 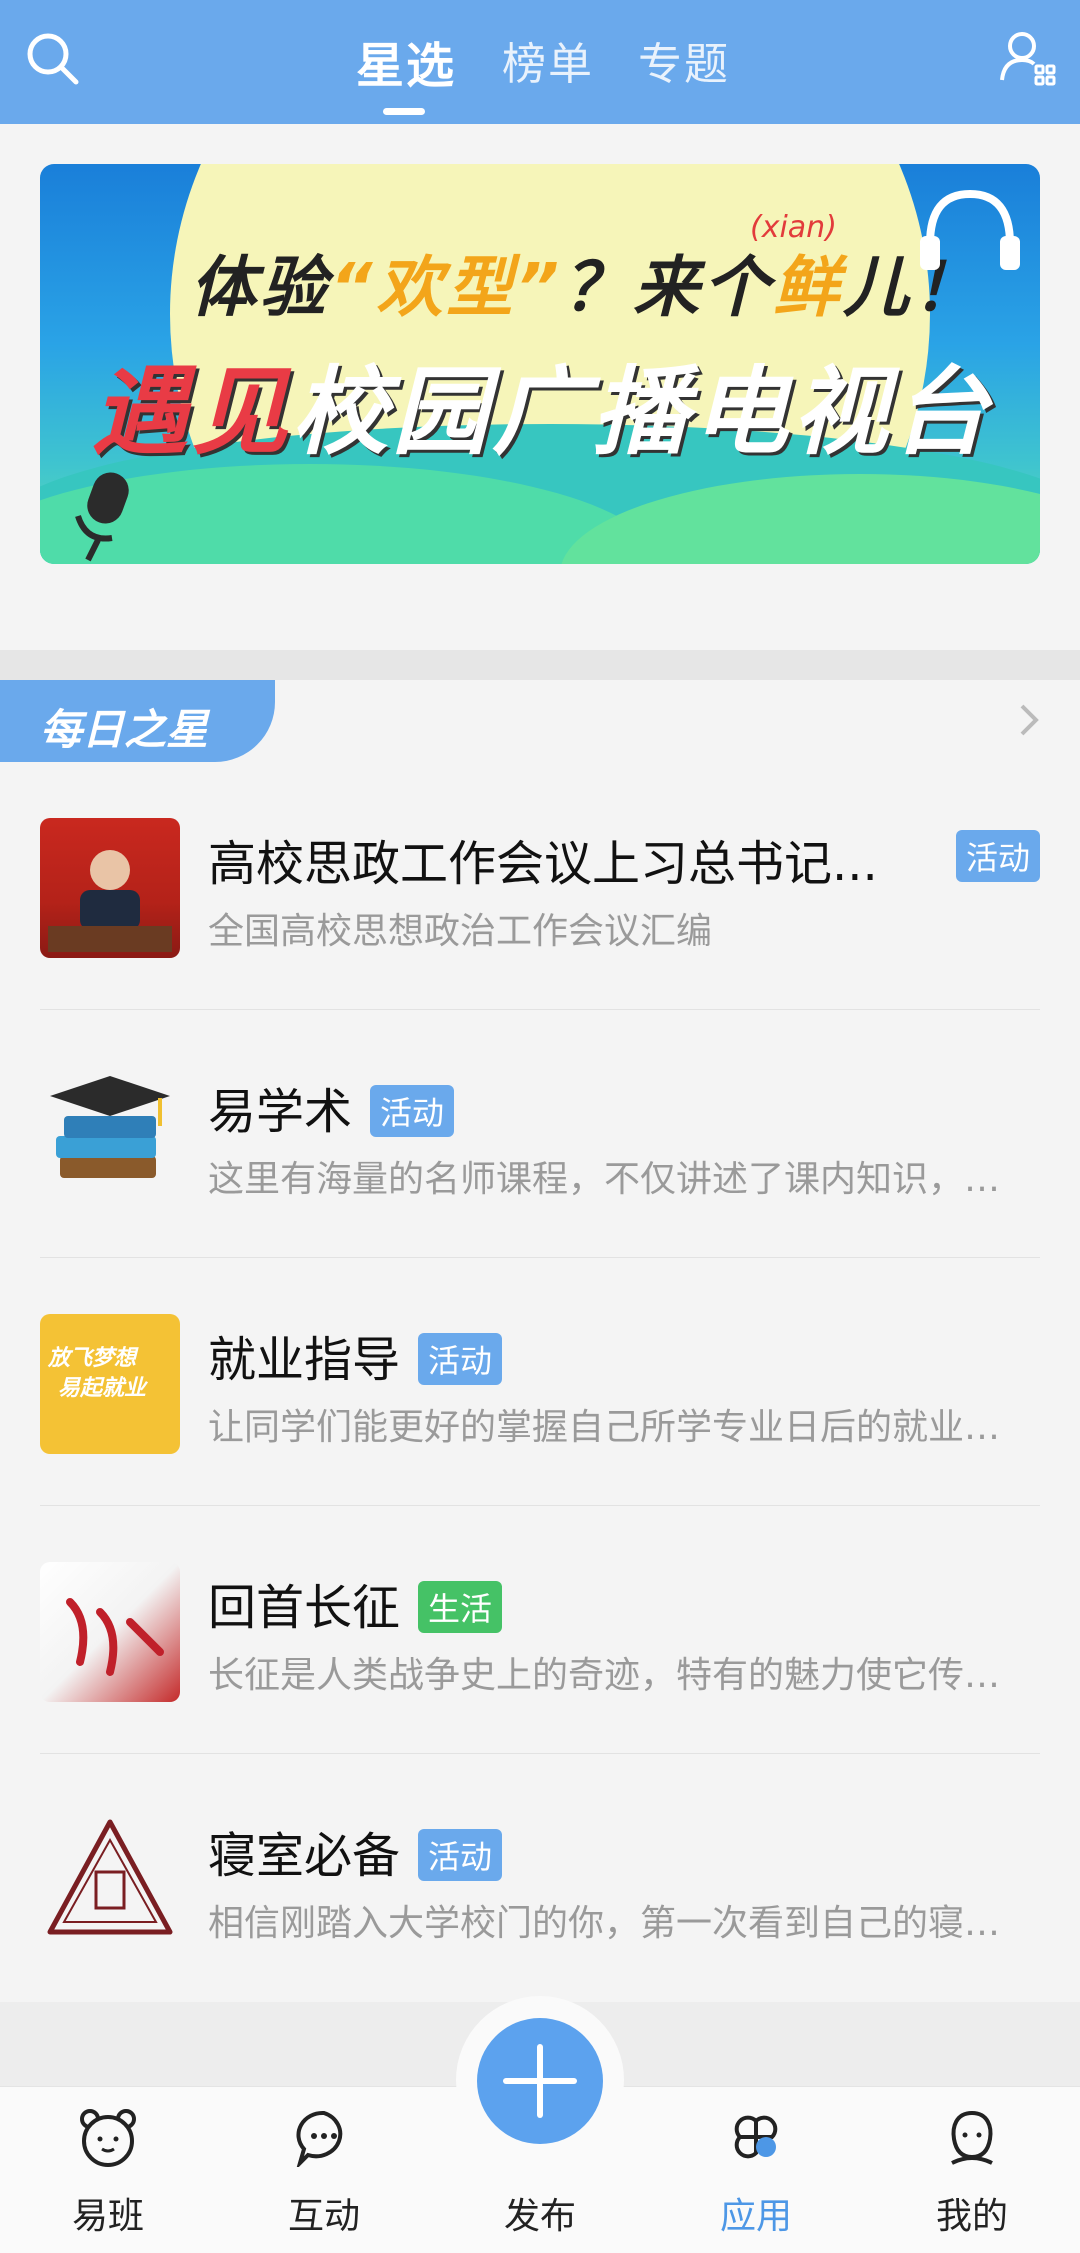 What do you see at coordinates (304, 1856) in the screenshot?
I see `item-title-text: 寝室必备` at bounding box center [304, 1856].